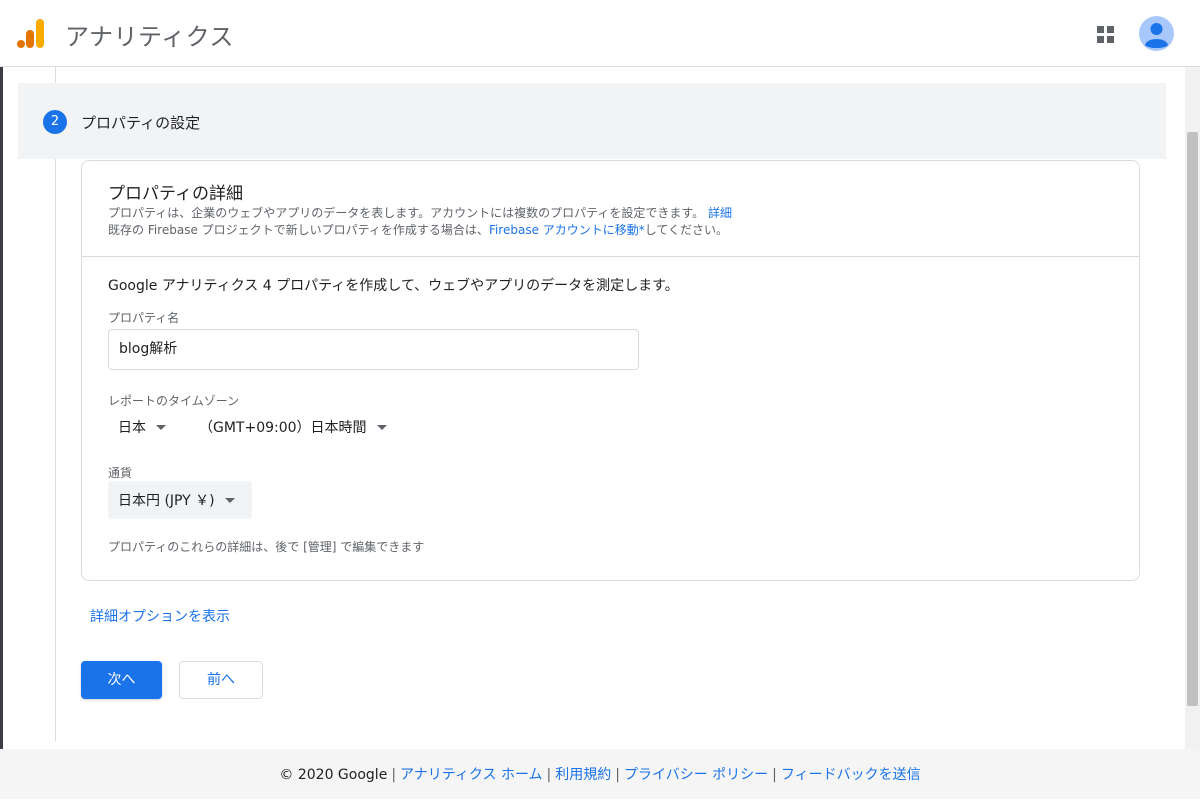 The width and height of the screenshot is (1200, 801). Describe the element at coordinates (160, 616) in the screenshot. I see `show-advanced-options-link: 詳細オプションを表示` at that location.